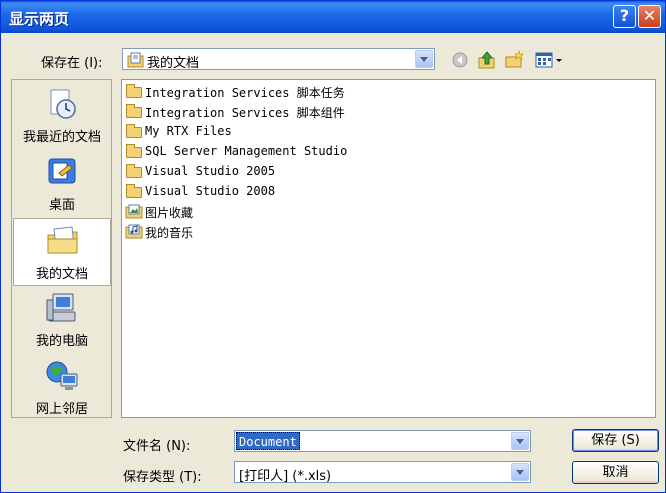  I want to click on help-icon: ?, so click(624, 15).